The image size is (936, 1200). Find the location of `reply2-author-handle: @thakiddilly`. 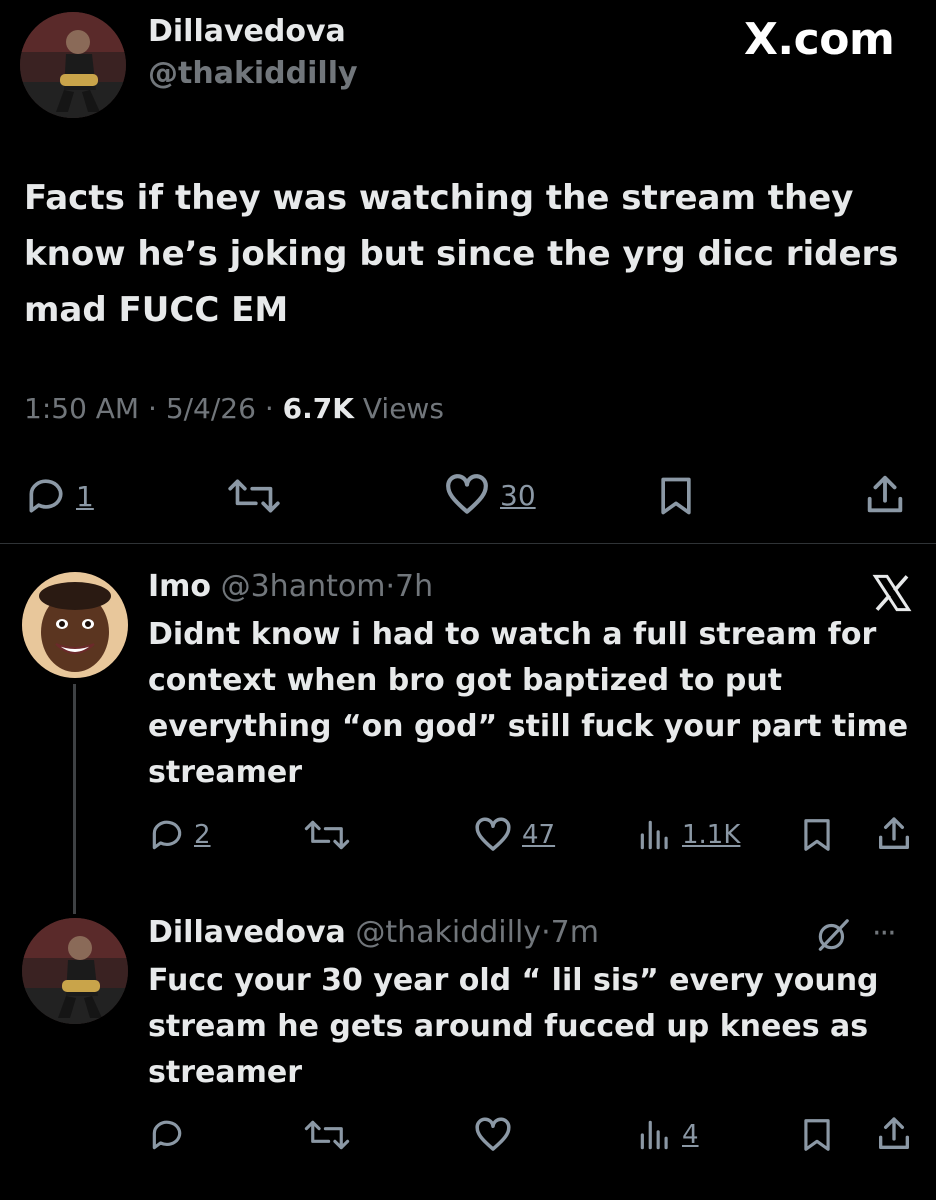

reply2-author-handle: @thakiddilly is located at coordinates (448, 932).